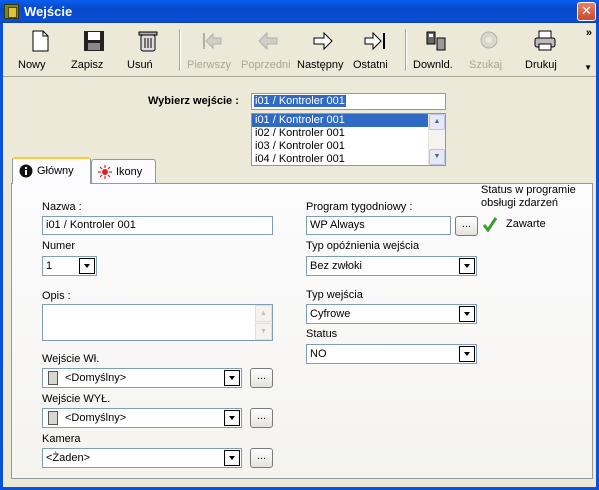 The image size is (599, 490). What do you see at coordinates (59, 246) in the screenshot?
I see `number-label: Numer` at bounding box center [59, 246].